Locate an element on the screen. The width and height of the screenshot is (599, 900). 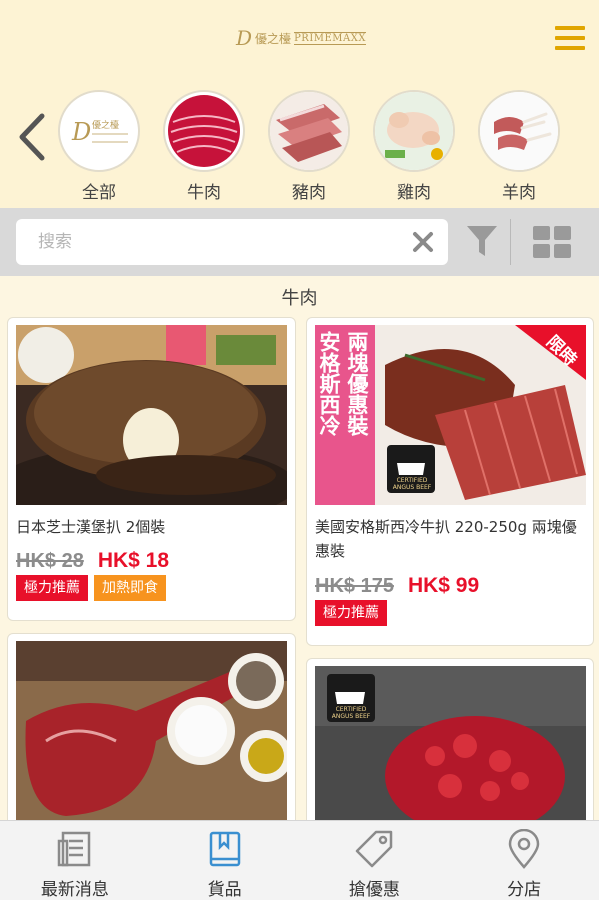
category-label: 牛肉 is located at coordinates (204, 193).